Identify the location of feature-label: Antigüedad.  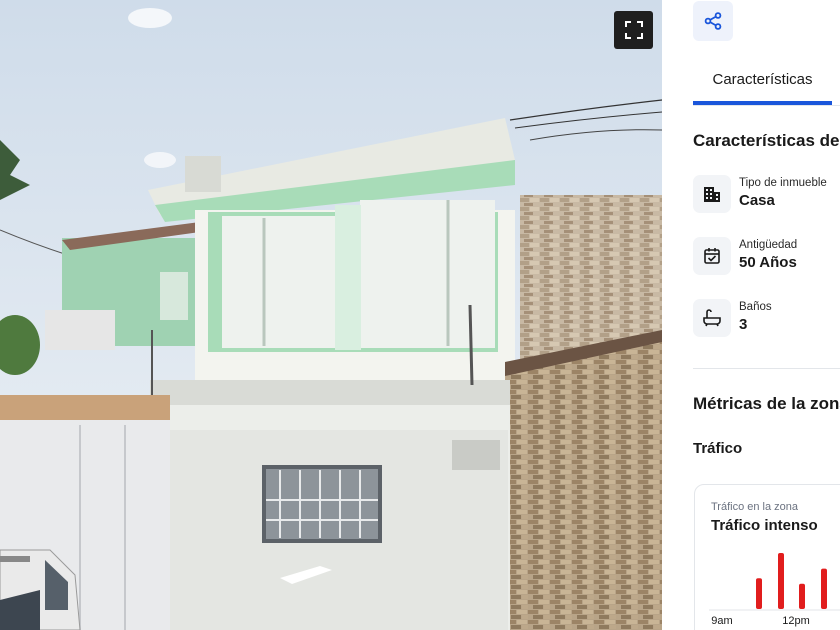
(768, 245).